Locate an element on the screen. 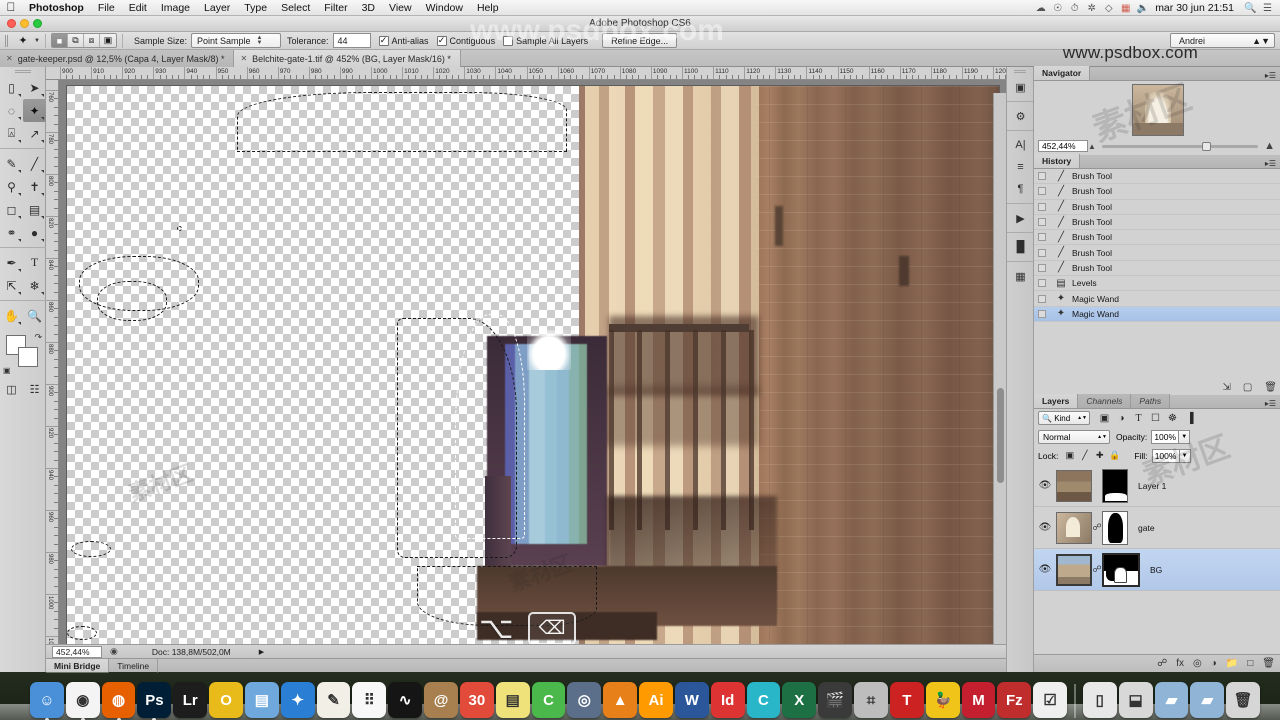 The image size is (1280, 720). tab-navigator: Navigator is located at coordinates (1062, 73).